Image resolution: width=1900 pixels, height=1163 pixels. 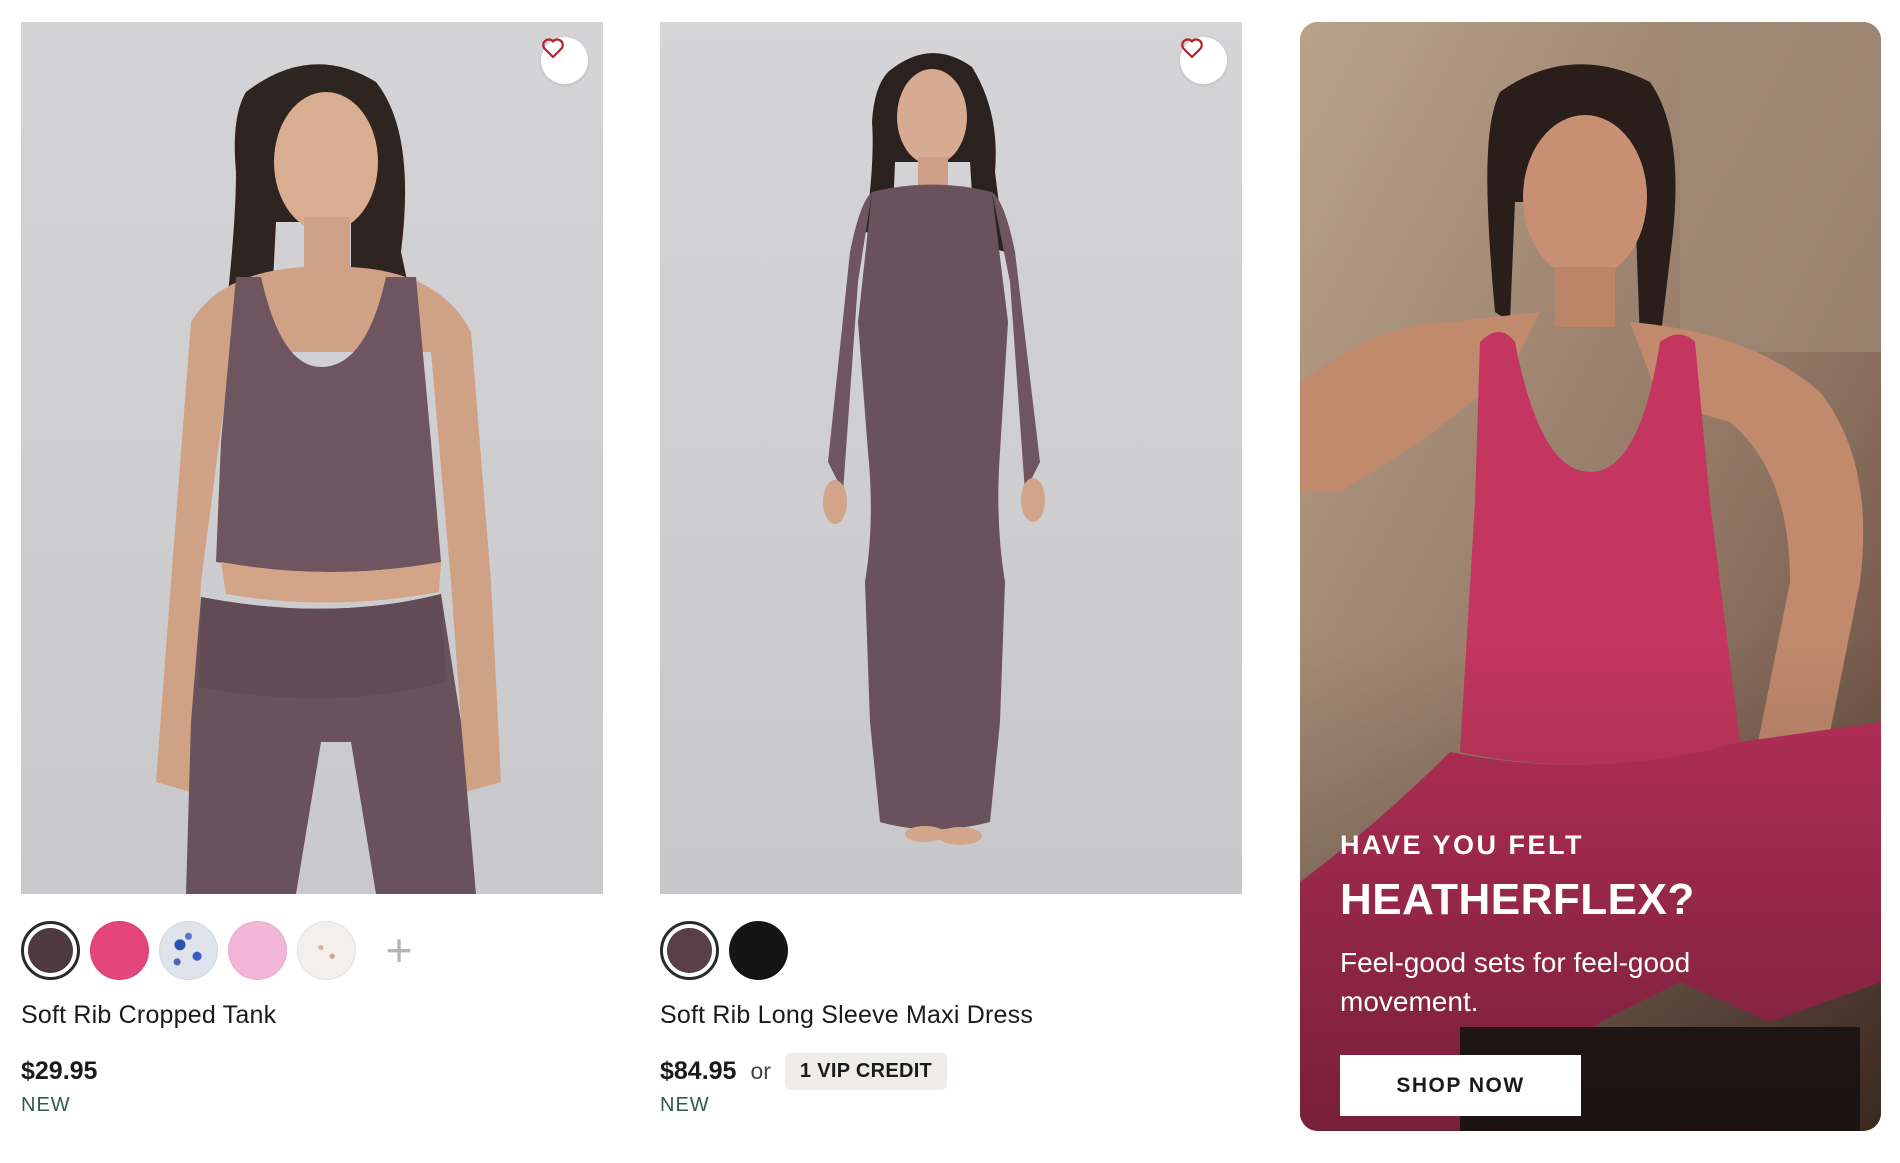 I want to click on price-row: $84.95 or 1 VIP CREDIT, so click(x=951, y=1071).